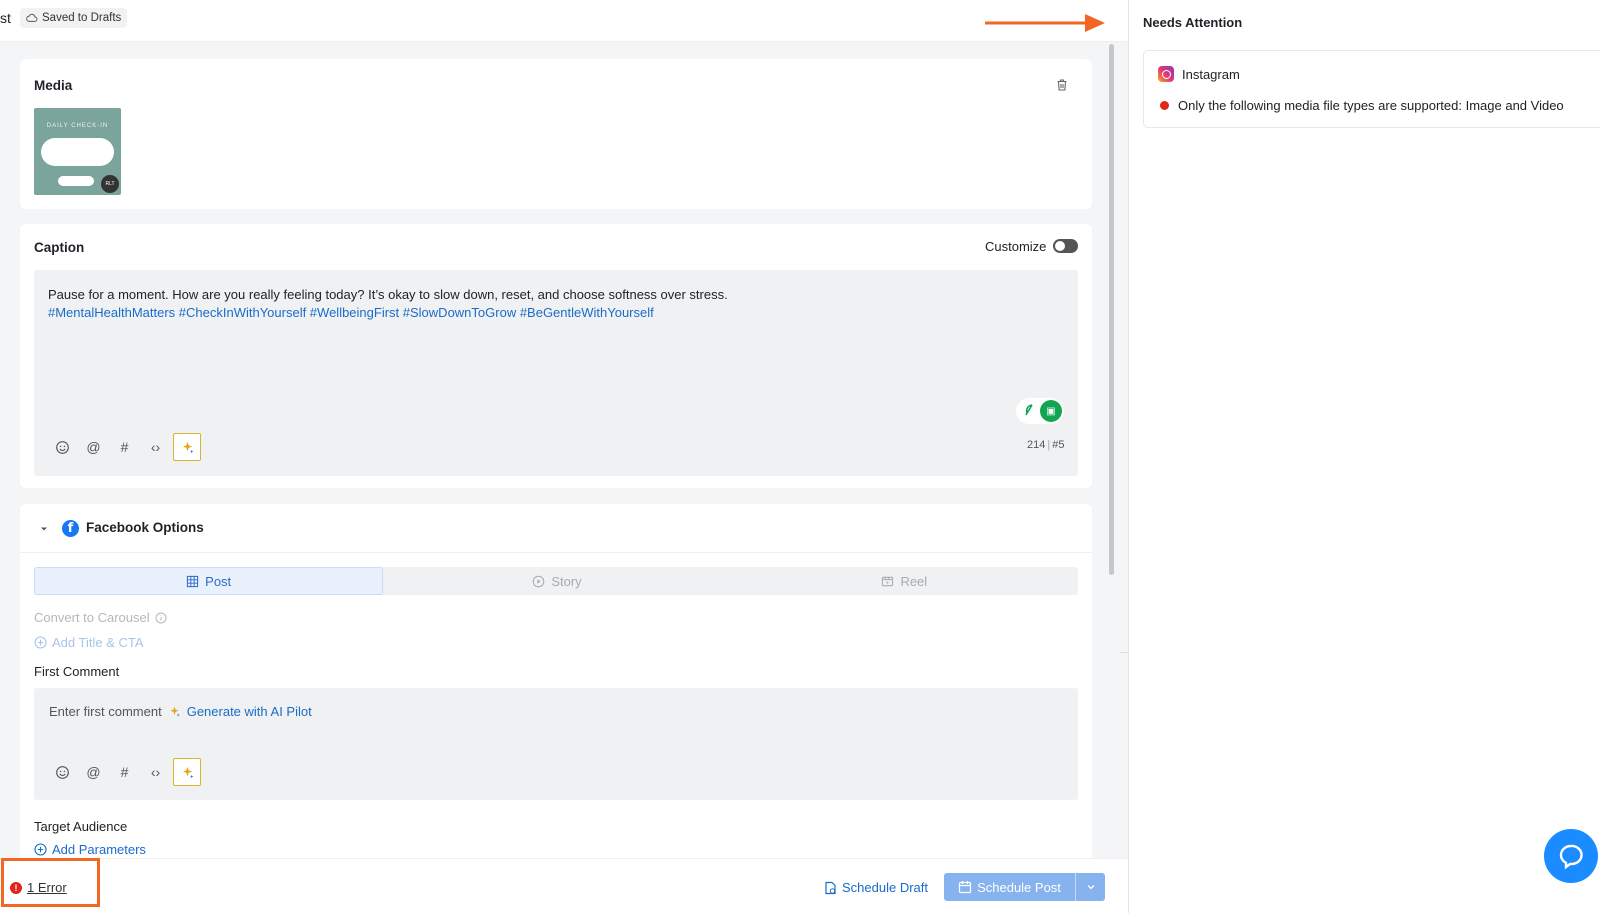 The height and width of the screenshot is (913, 1600). I want to click on add-title-cta-label: Add Title & CTA, so click(98, 642).